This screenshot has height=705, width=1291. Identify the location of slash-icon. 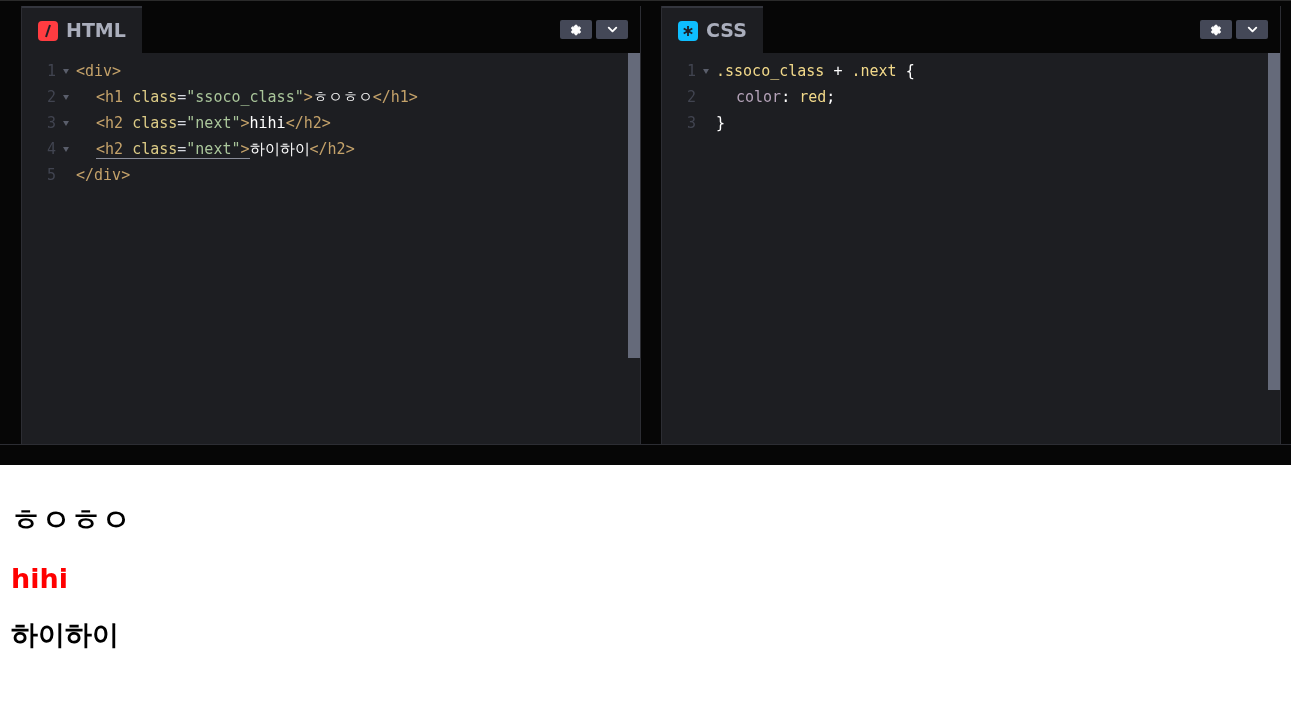
(48, 30).